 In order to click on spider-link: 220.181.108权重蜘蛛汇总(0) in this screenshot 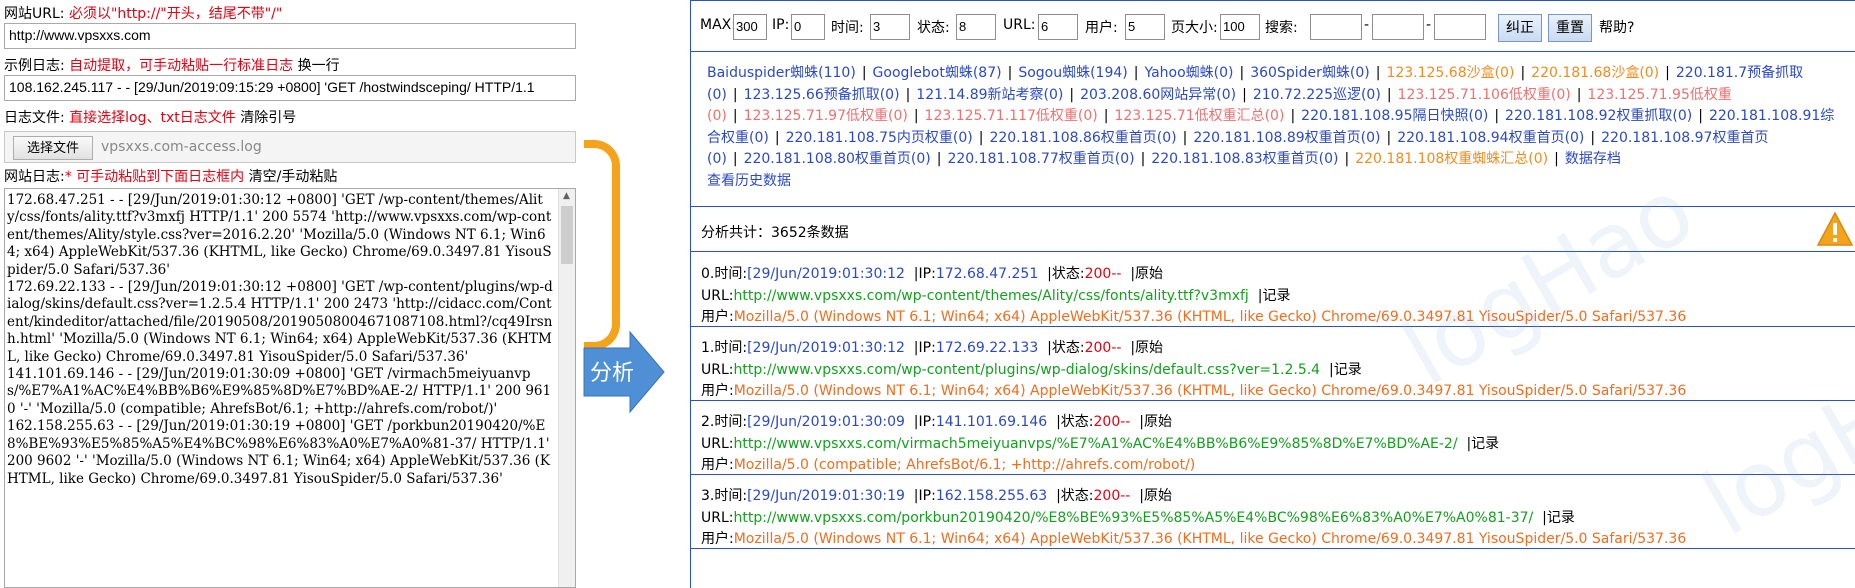, I will do `click(1451, 159)`.